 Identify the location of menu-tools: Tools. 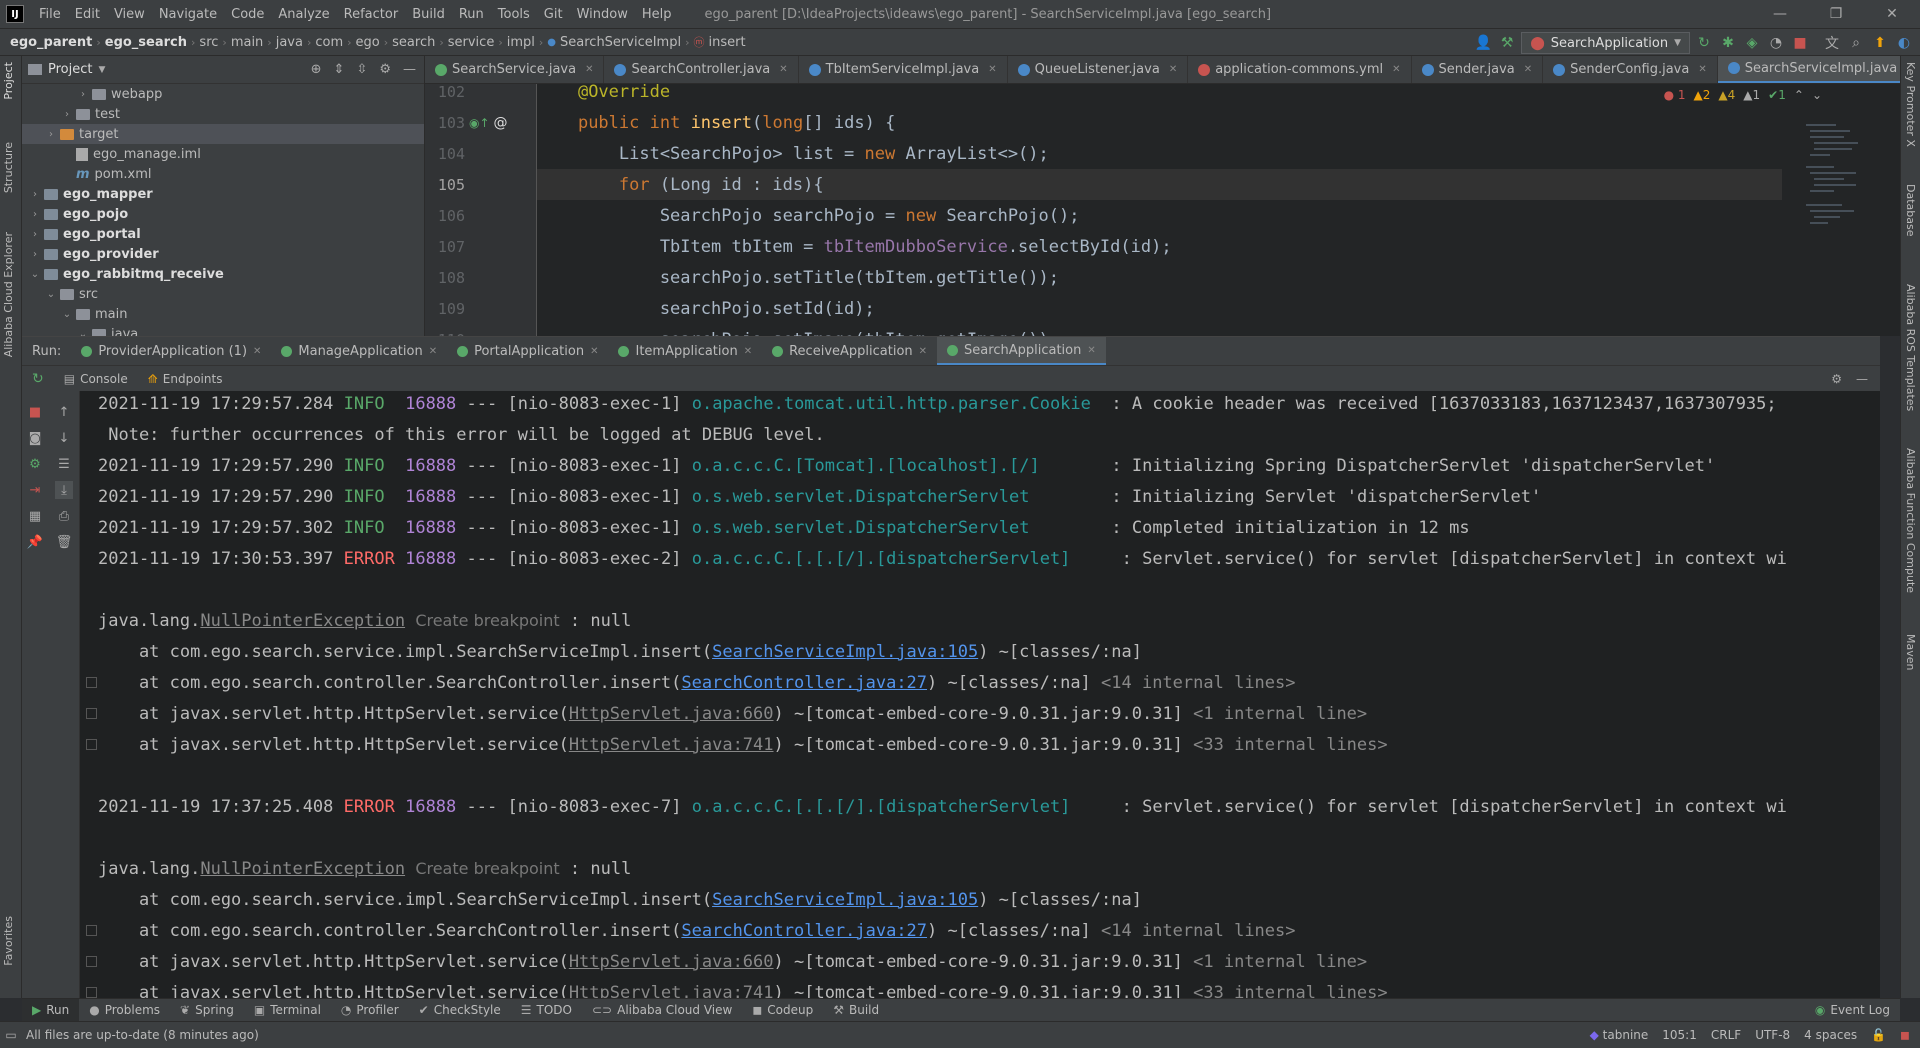
(514, 14).